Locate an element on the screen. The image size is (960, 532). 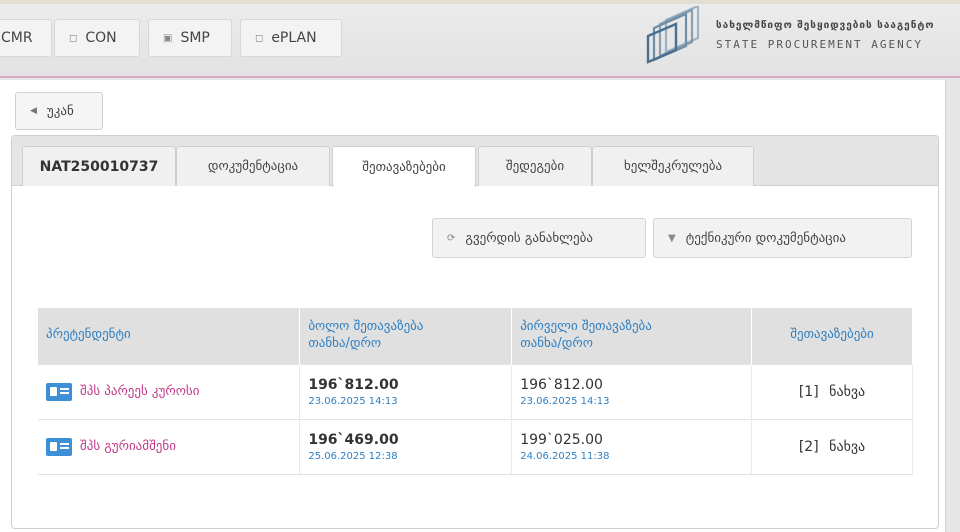
agency-name-english: STATE PROCUREMENT AGENCY is located at coordinates (819, 44).